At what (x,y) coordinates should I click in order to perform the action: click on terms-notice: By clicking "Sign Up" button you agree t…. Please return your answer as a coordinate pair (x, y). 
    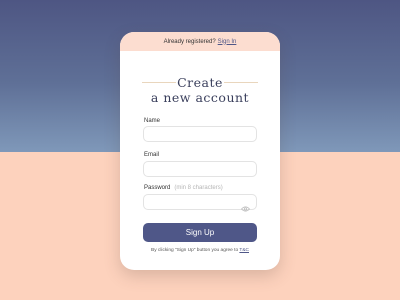
    Looking at the image, I should click on (200, 250).